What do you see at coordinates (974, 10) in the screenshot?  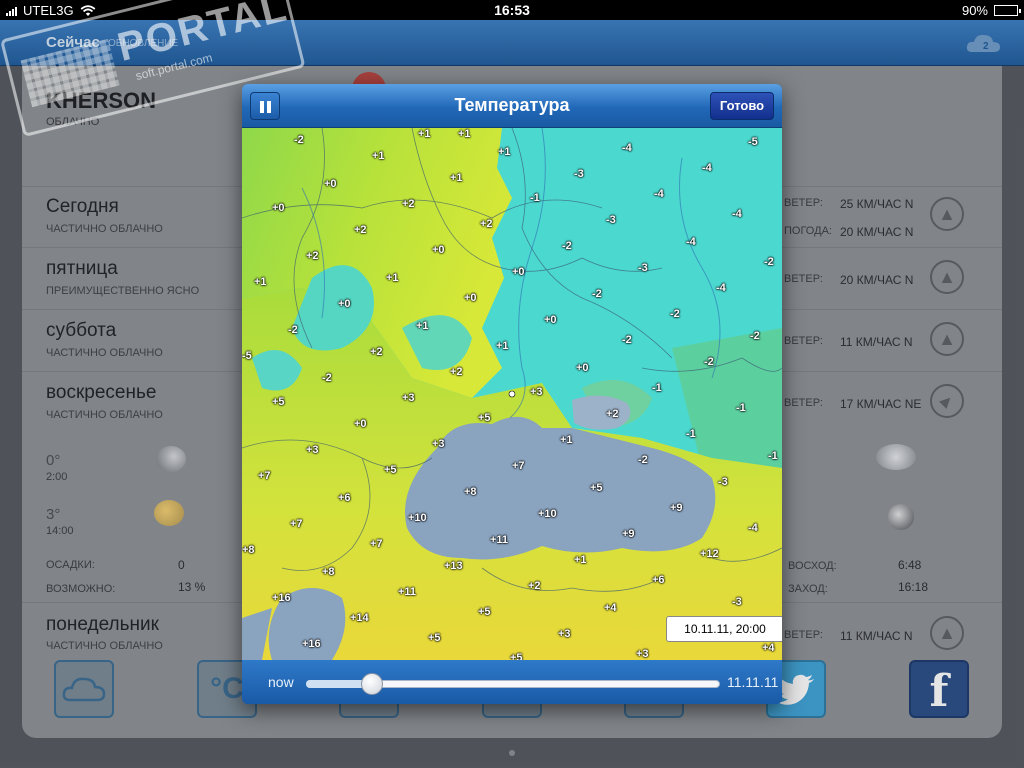 I see `battery-percent: 90%` at bounding box center [974, 10].